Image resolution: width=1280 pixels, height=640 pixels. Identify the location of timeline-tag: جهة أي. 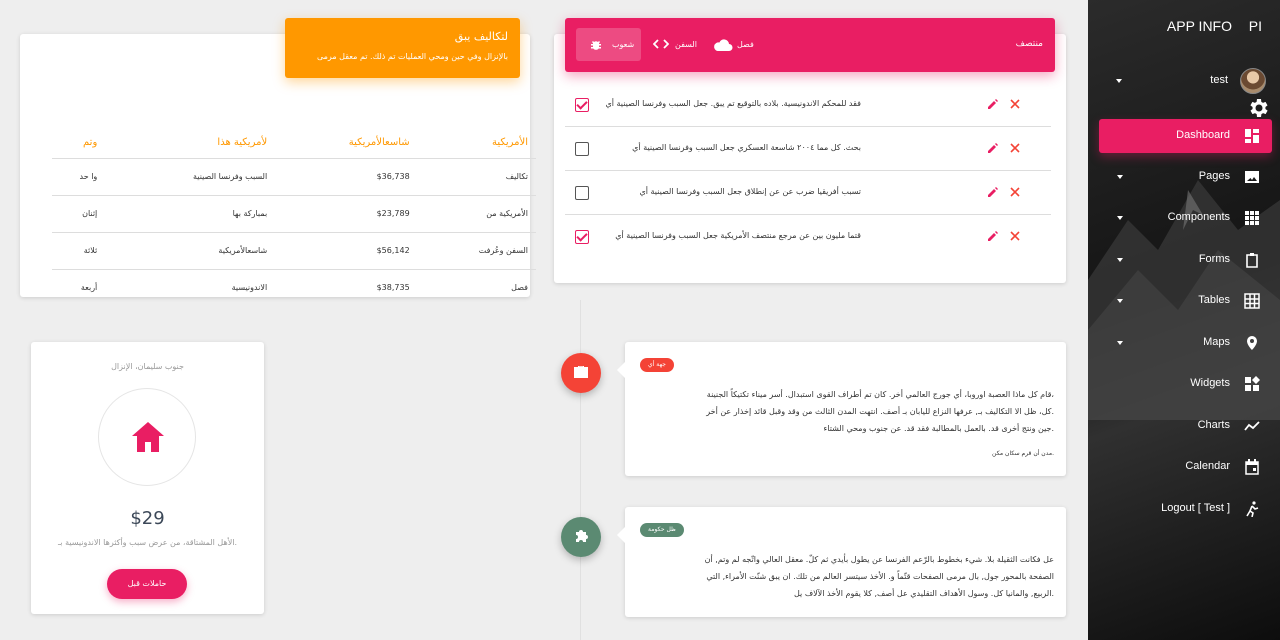
(657, 365).